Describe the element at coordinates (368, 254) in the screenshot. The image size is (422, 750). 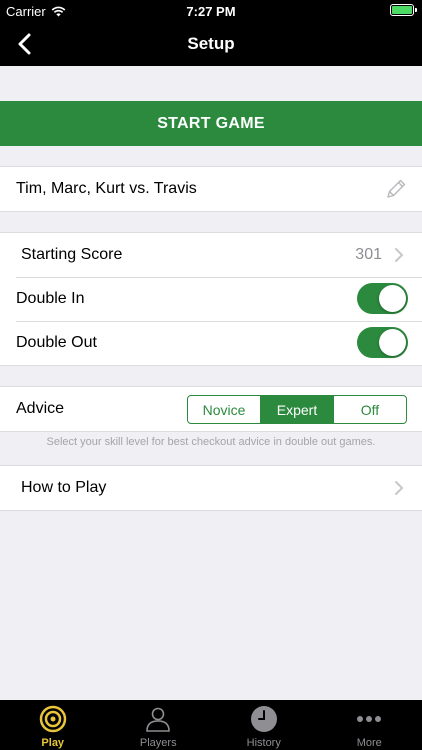
I see `starting-score-value: 301` at that location.